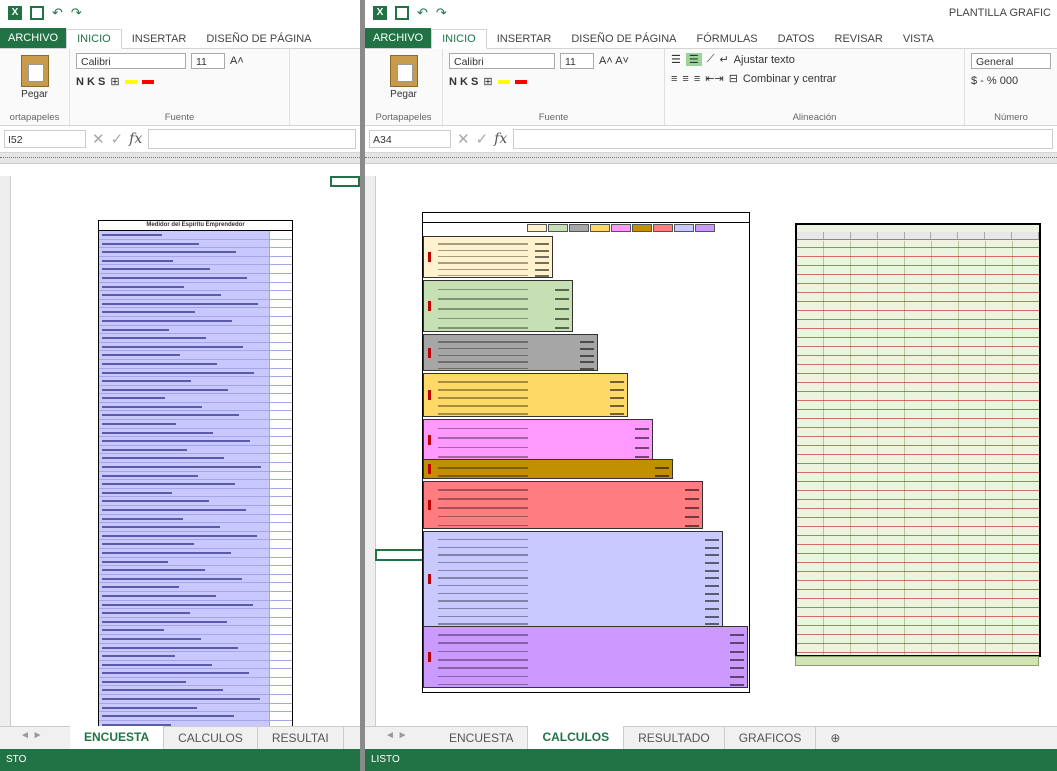 The image size is (1057, 771). I want to click on tab-revisar: REVISAR, so click(859, 39).